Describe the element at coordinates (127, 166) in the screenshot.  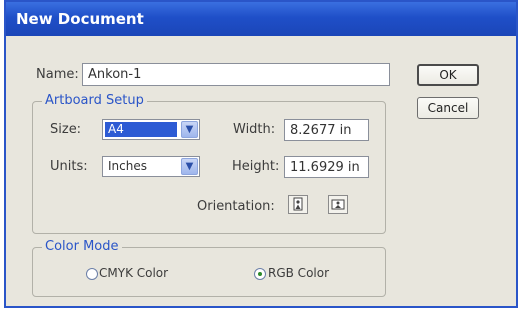
I see `units-value: Inches` at that location.